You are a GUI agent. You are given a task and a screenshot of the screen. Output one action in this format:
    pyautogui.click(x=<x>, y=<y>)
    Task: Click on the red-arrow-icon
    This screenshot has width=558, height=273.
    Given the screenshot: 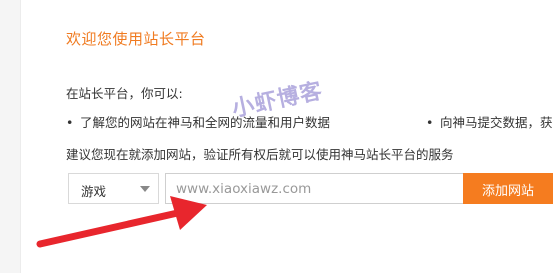 What is the action you would take?
    pyautogui.click(x=121, y=222)
    